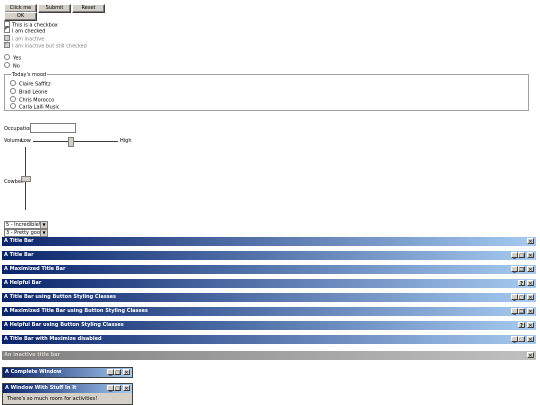 The width and height of the screenshot is (540, 405). I want to click on checkbox-row: I am inactive, so click(24, 39).